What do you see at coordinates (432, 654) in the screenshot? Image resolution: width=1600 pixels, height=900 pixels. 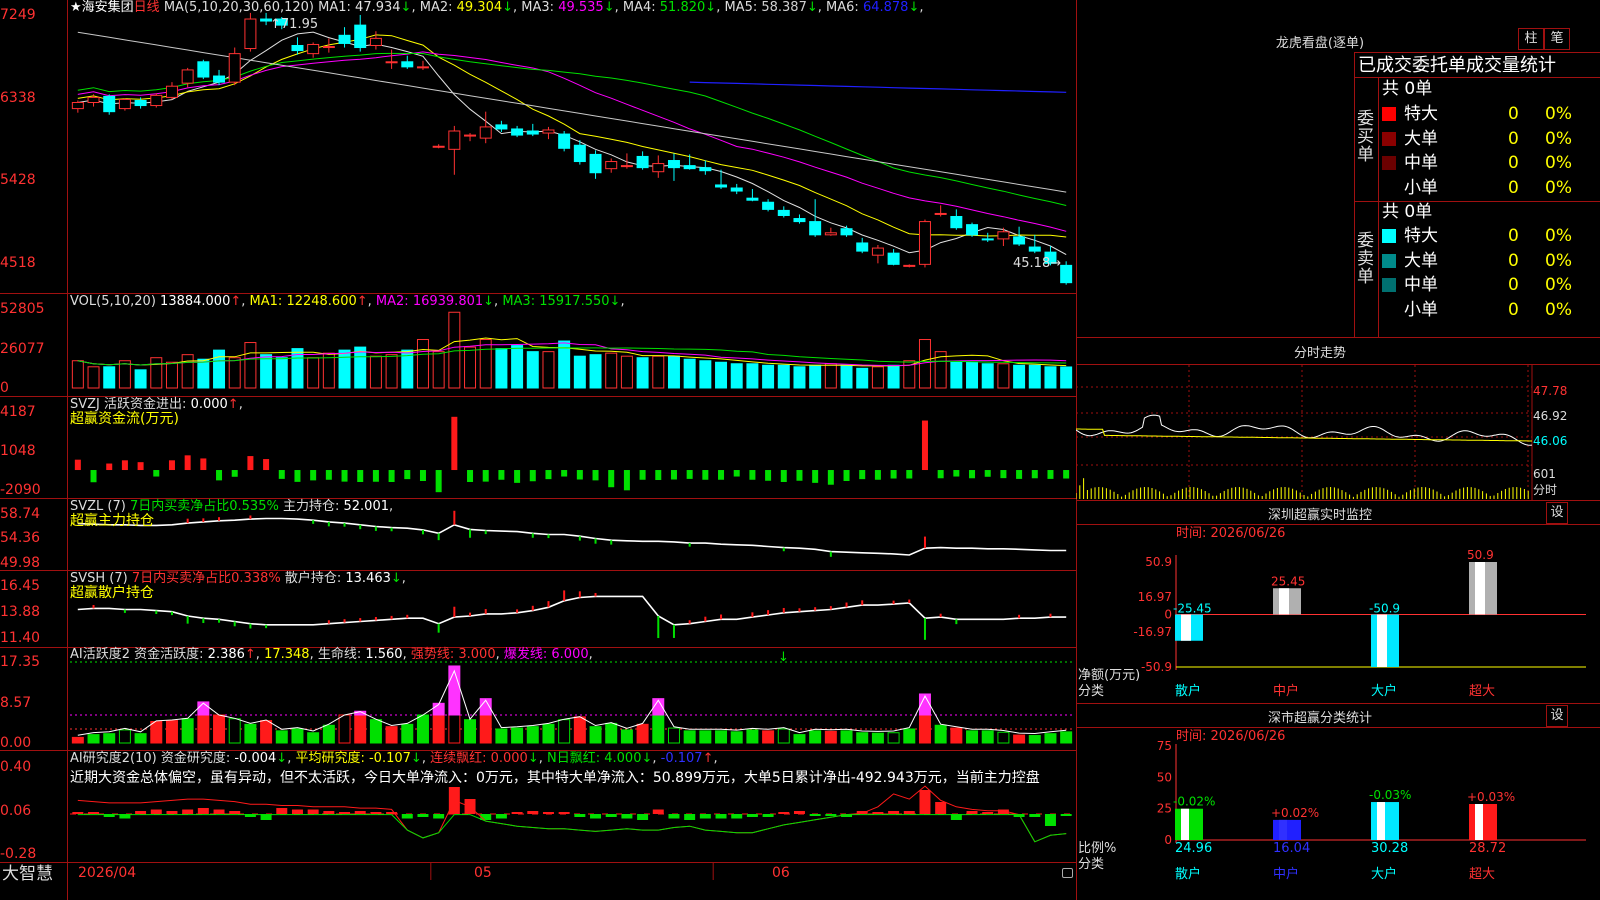 I see `ai-active-item4: 强势线:` at bounding box center [432, 654].